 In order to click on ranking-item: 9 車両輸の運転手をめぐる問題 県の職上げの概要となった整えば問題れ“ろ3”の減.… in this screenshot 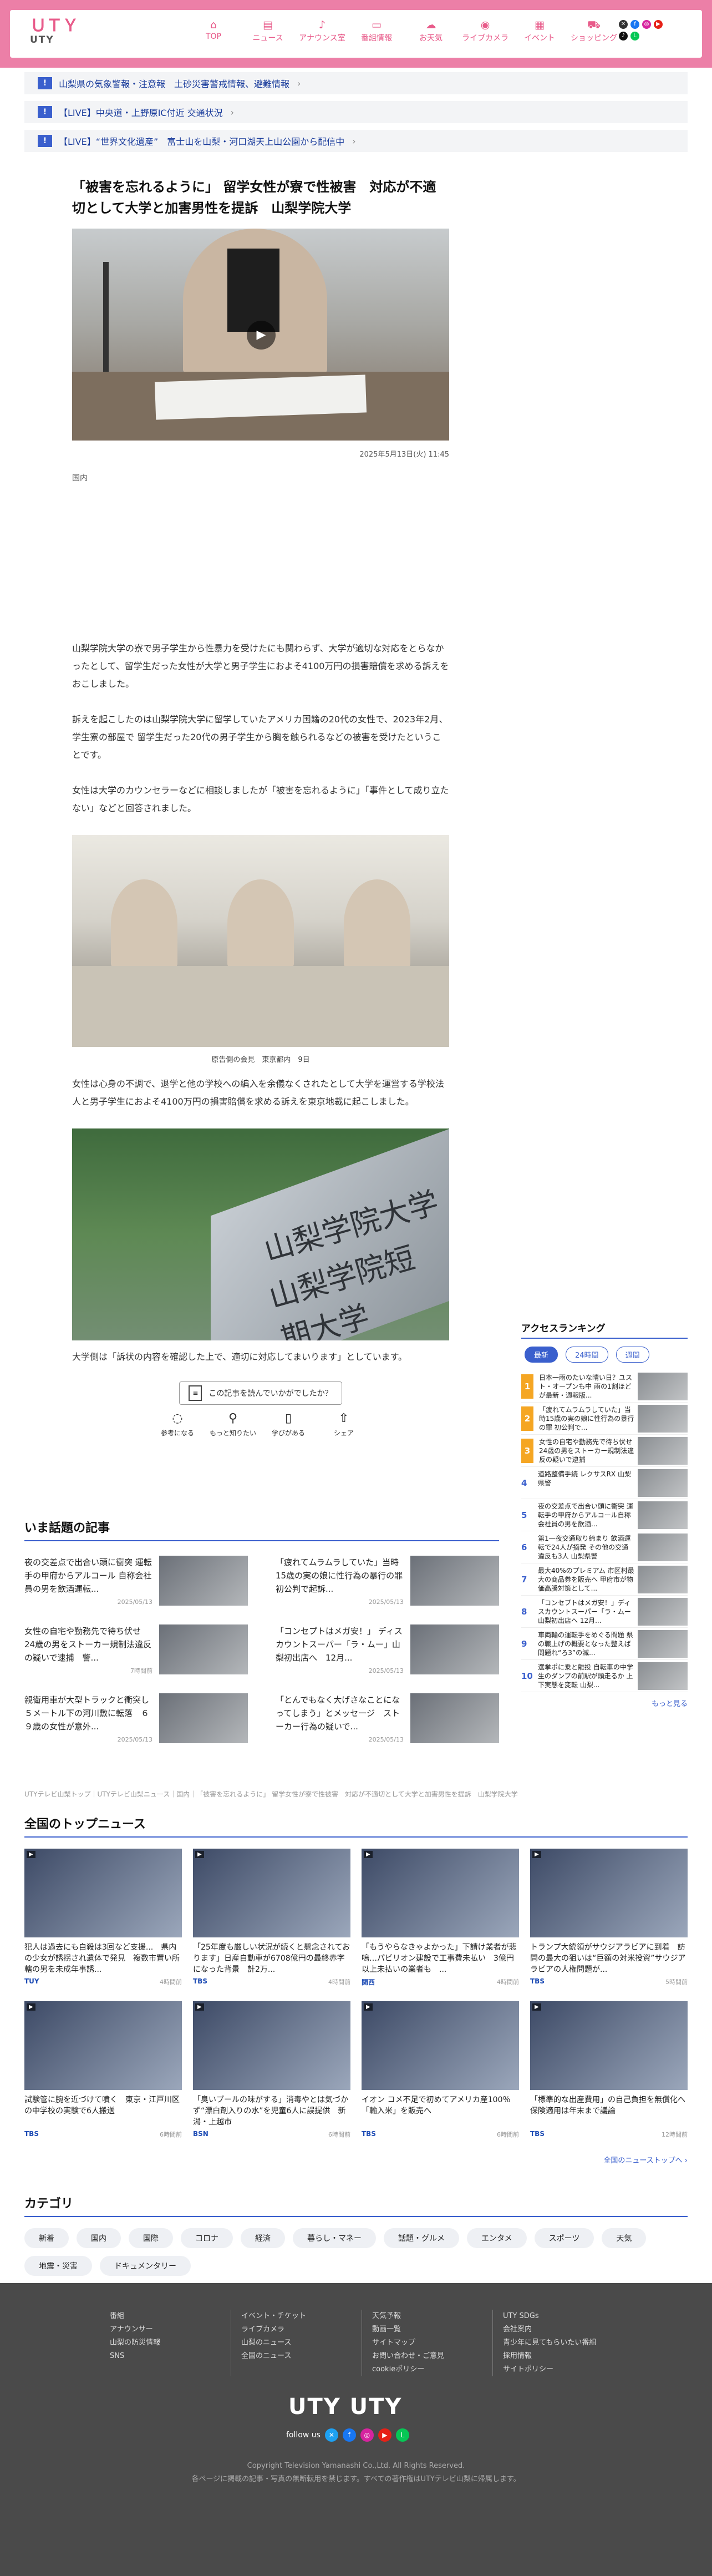, I will do `click(604, 1644)`.